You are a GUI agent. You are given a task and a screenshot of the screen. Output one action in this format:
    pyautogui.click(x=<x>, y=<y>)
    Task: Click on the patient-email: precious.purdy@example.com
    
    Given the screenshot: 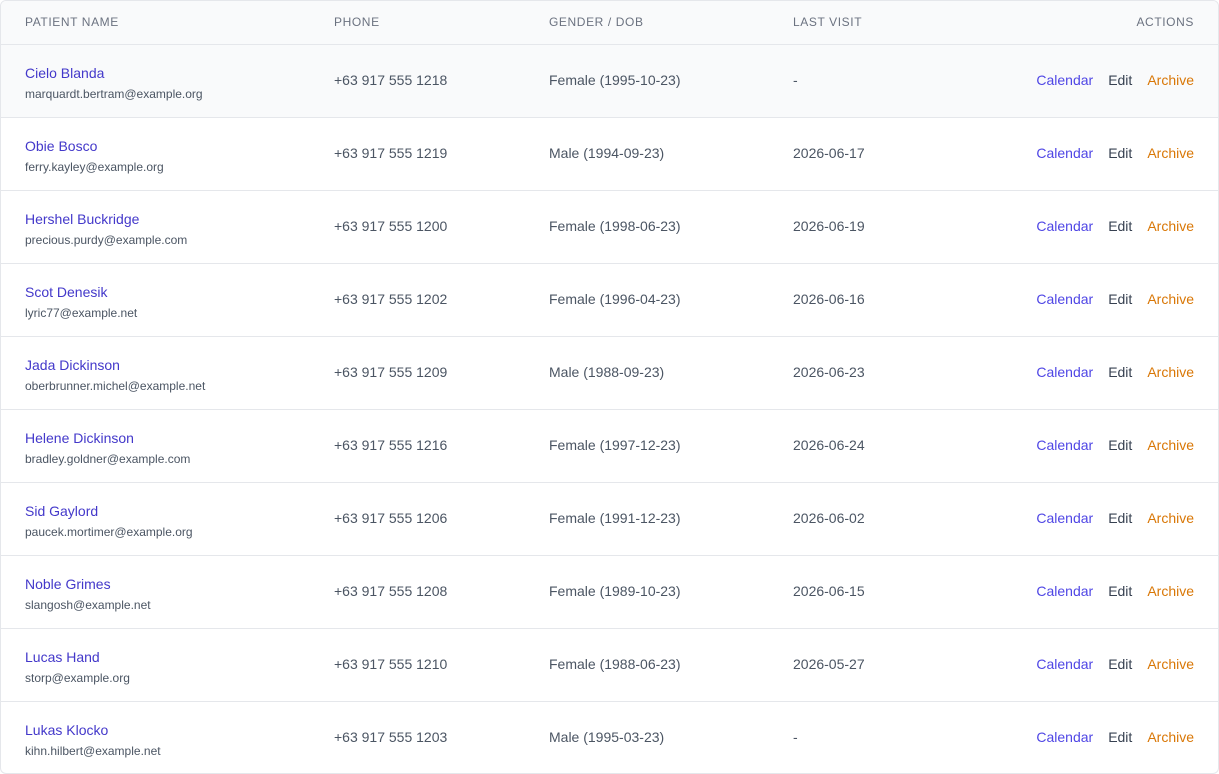 What is the action you would take?
    pyautogui.click(x=106, y=240)
    